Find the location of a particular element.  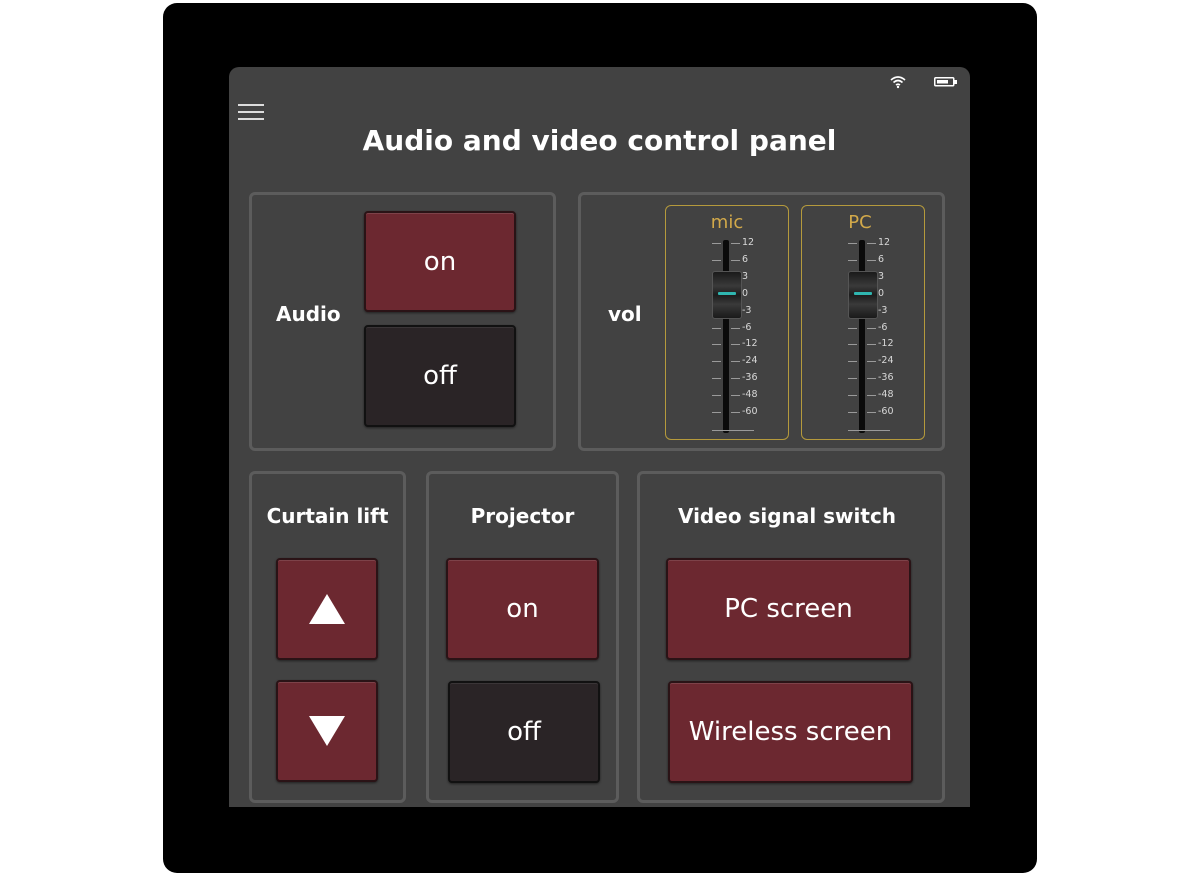

projector-label: Projector is located at coordinates (522, 516).